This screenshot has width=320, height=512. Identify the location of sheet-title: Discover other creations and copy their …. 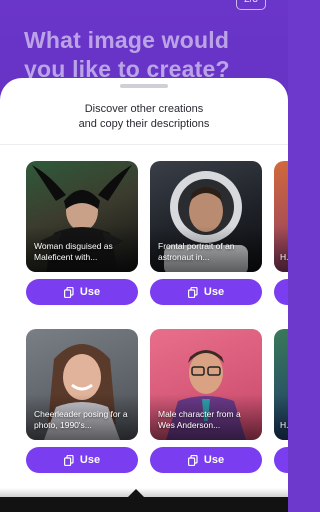
(144, 117).